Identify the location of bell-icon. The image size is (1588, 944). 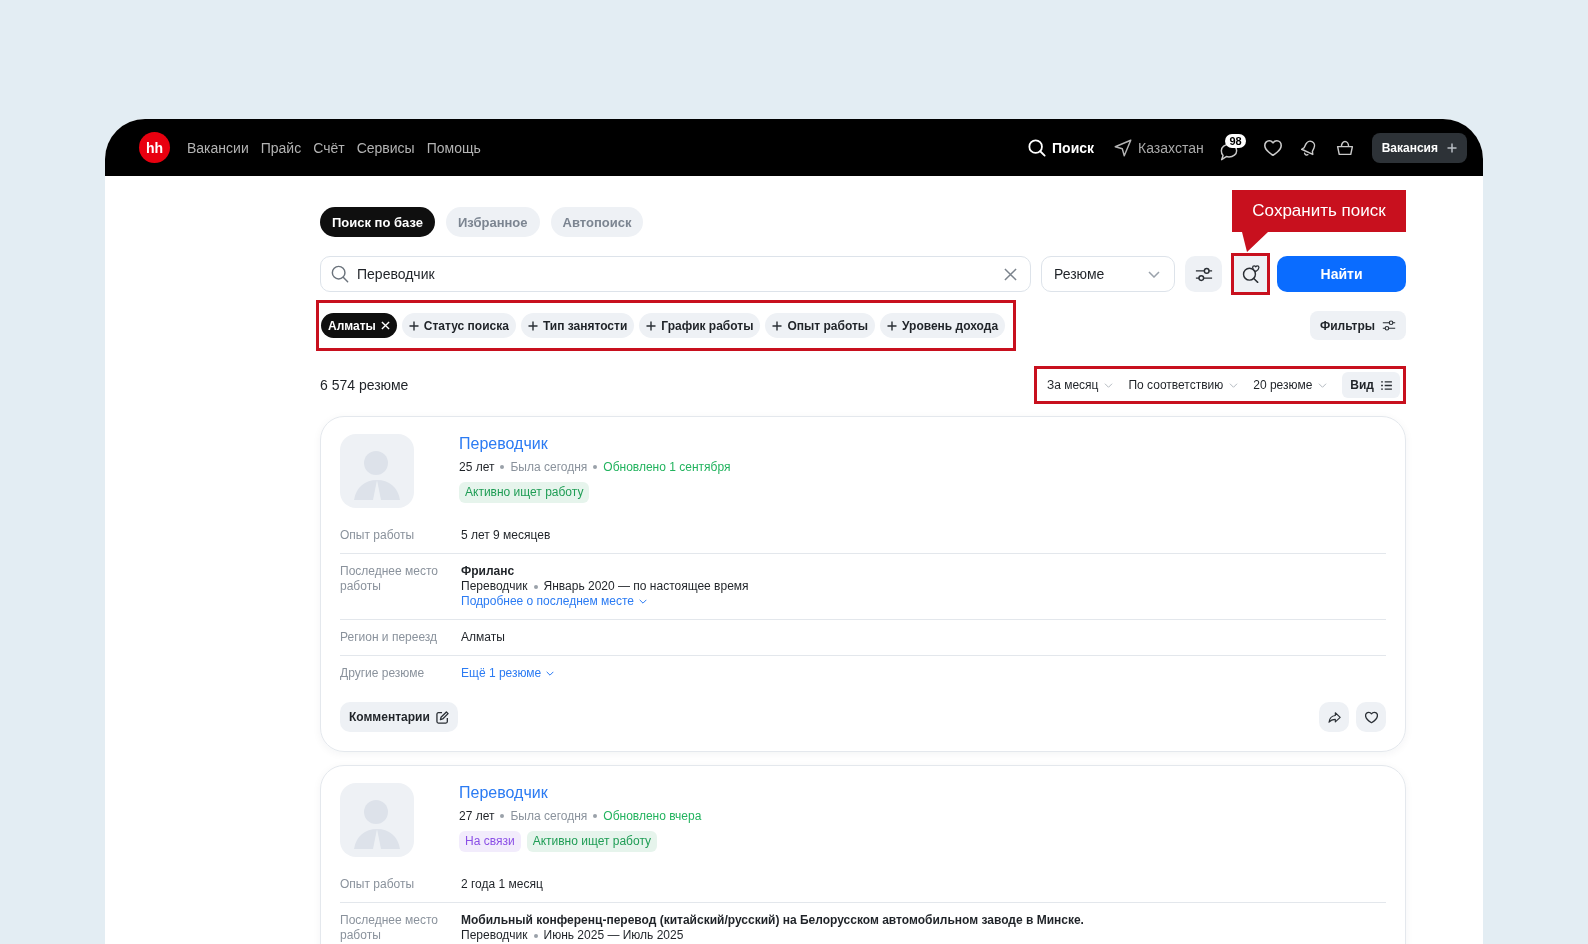
(1308, 147).